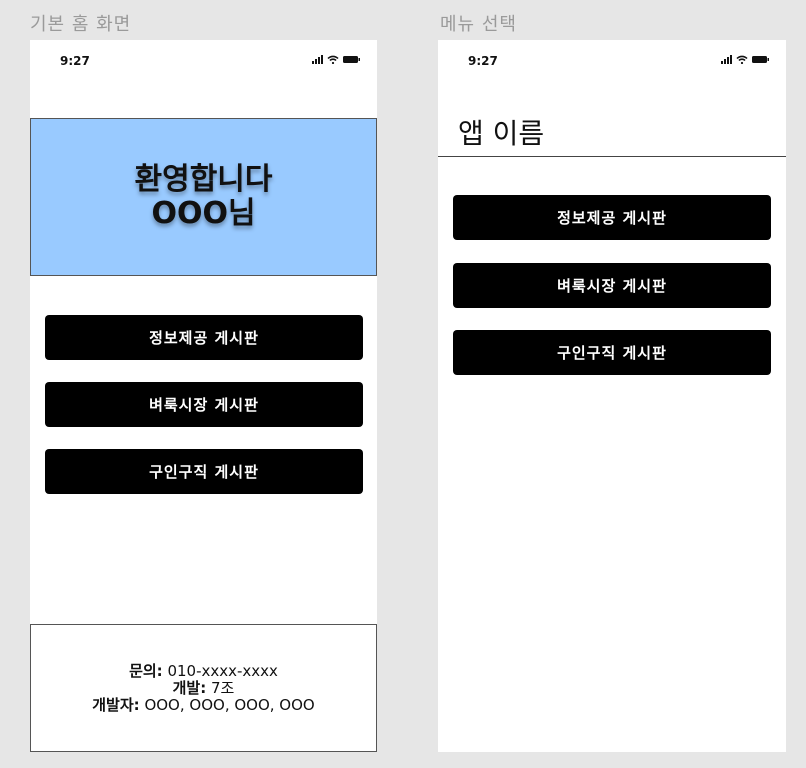 This screenshot has width=806, height=768. I want to click on dev-value: 7조, so click(223, 687).